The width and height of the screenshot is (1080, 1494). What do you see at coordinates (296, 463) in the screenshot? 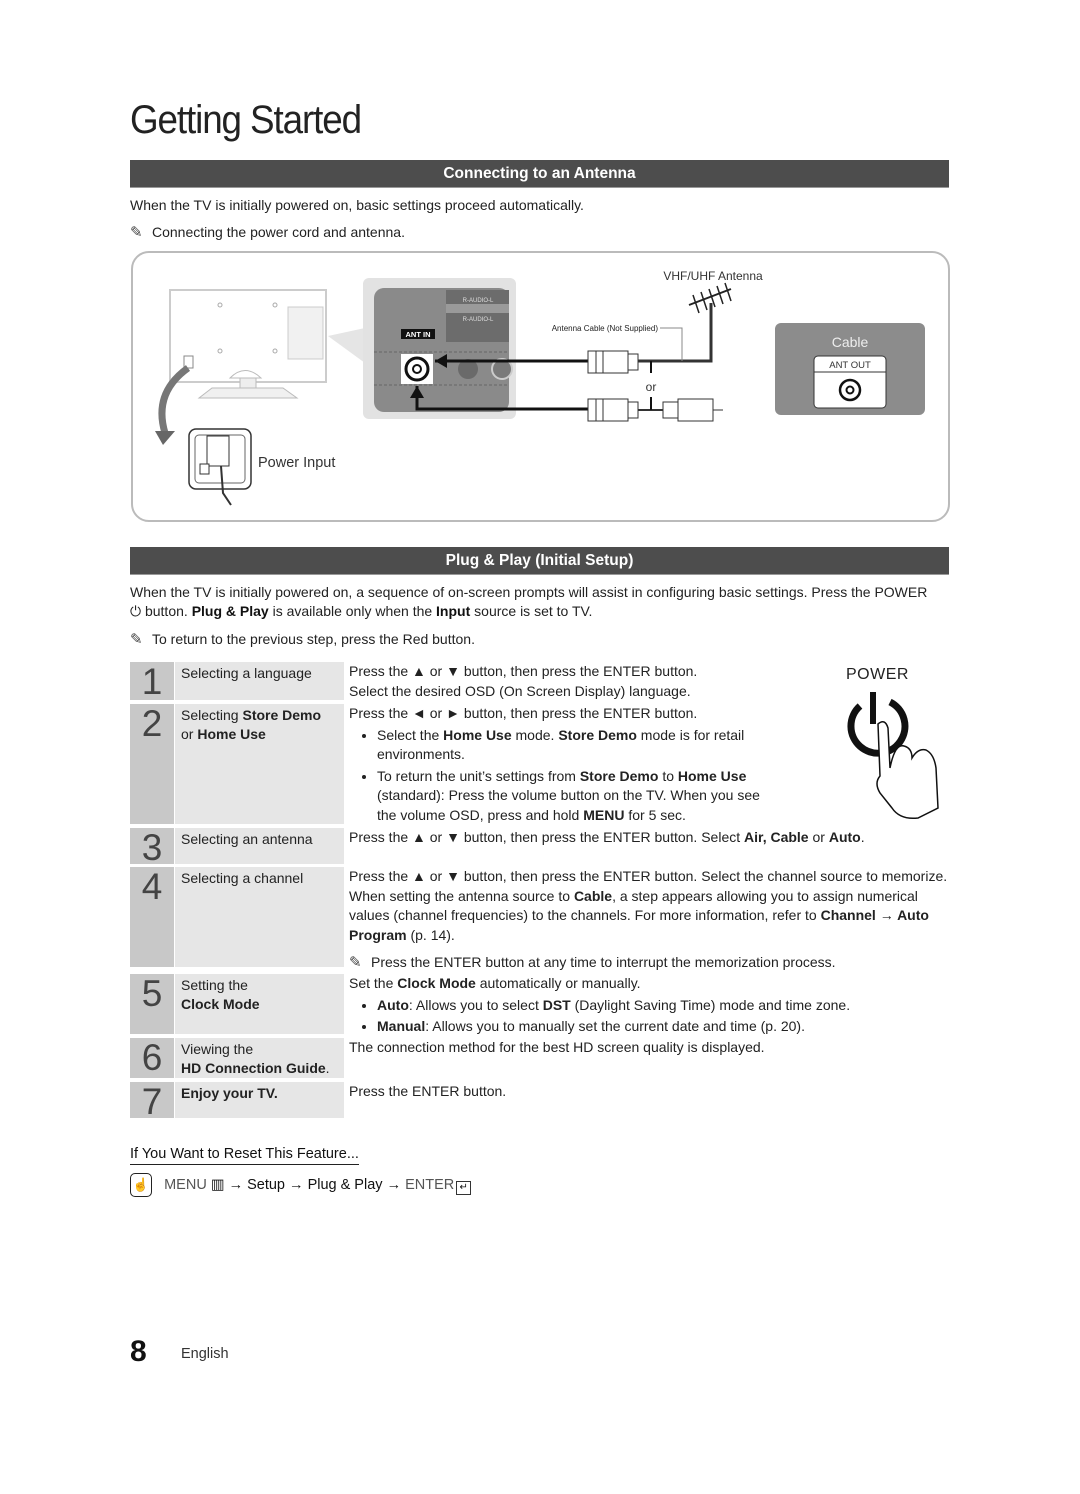
I see `power-input-label: Power Input` at bounding box center [296, 463].